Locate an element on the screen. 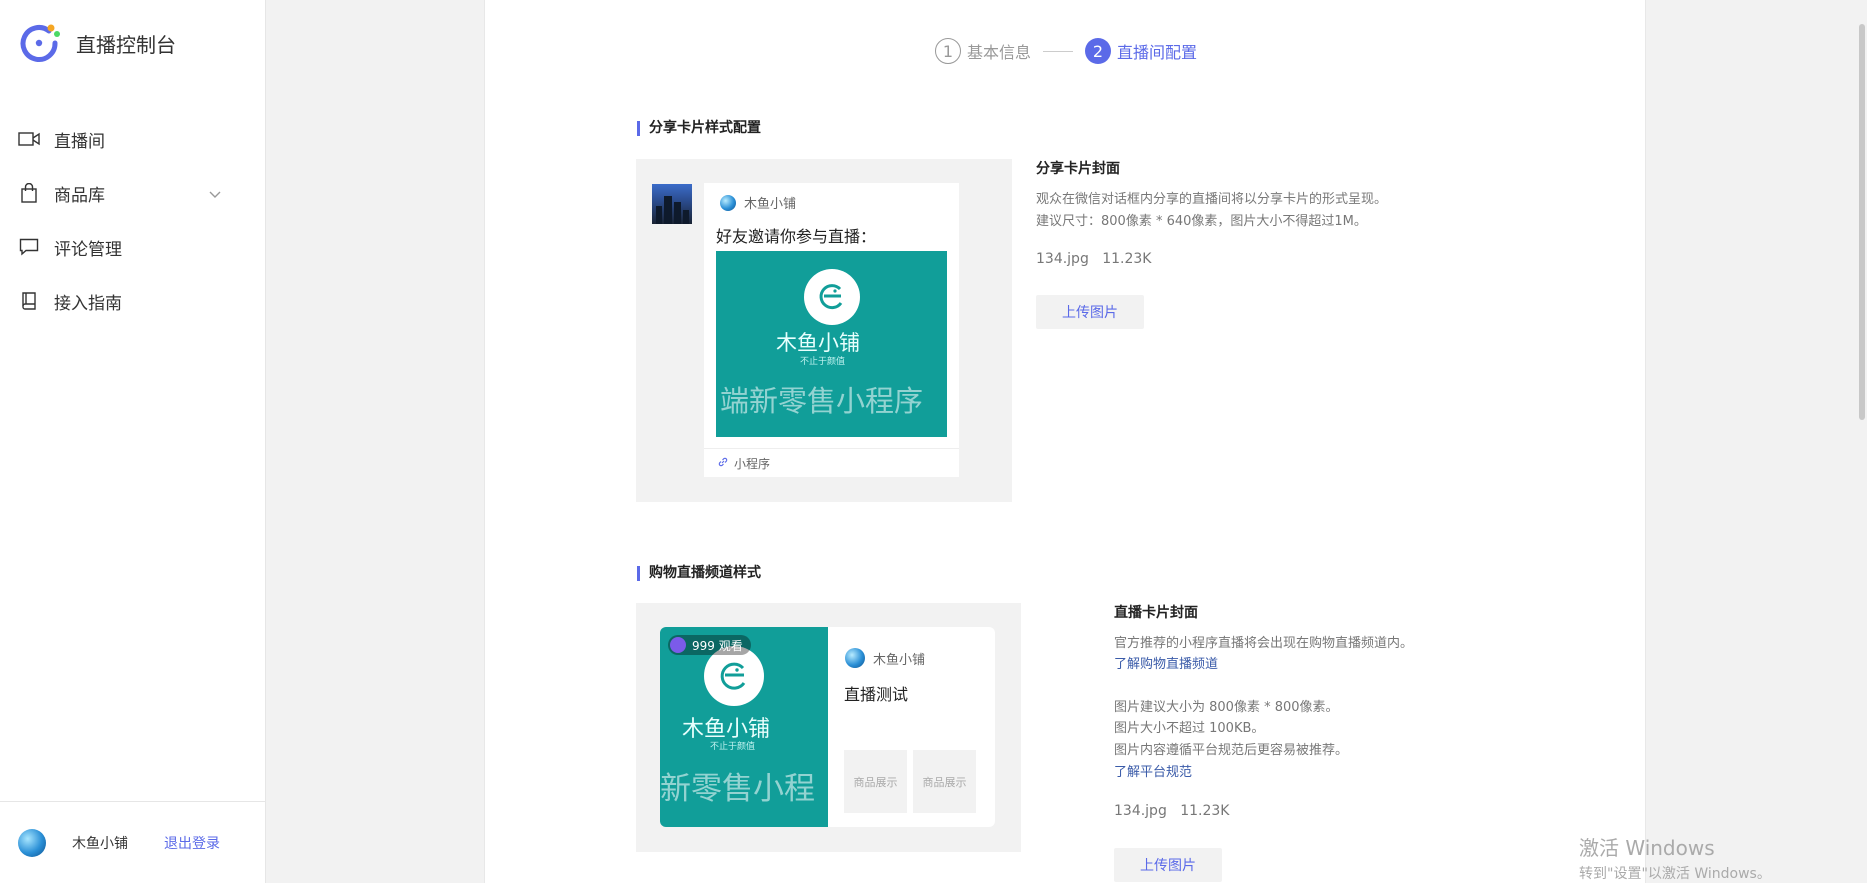  user-name: 木鱼小铺 is located at coordinates (100, 843).